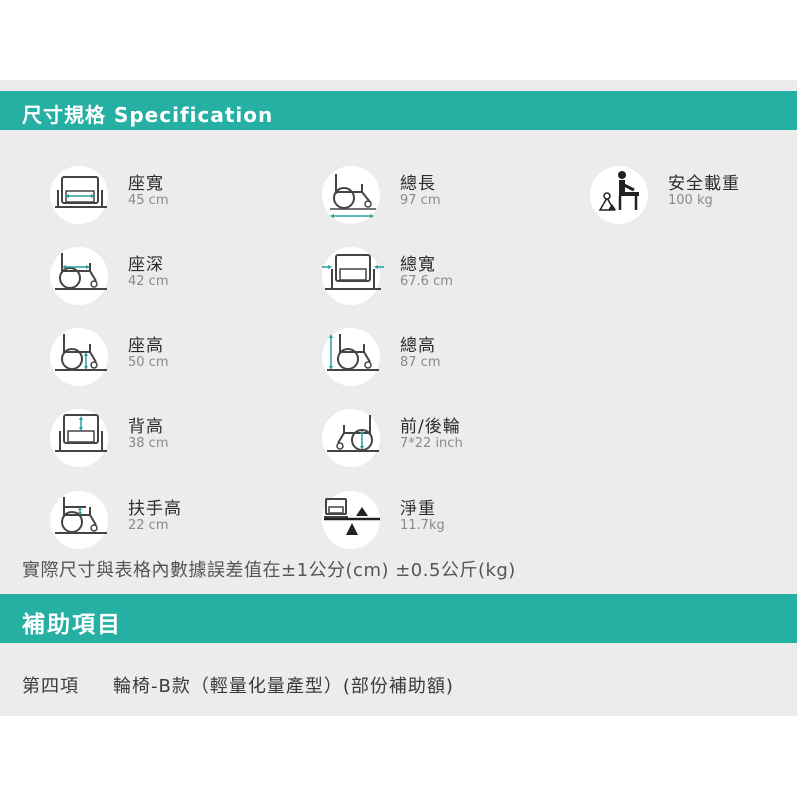 Image resolution: width=797 pixels, height=797 pixels. I want to click on spec-value: 50 cm, so click(148, 362).